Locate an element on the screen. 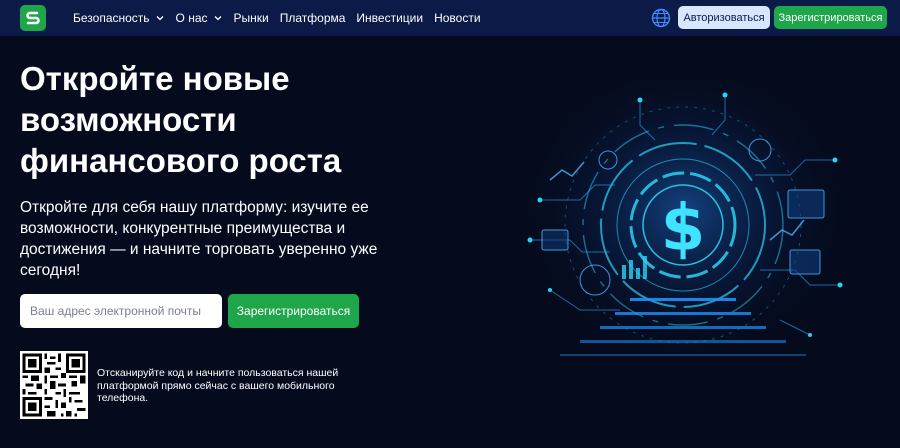 This screenshot has height=448, width=900. nav-item-platform: Платформа is located at coordinates (313, 18).